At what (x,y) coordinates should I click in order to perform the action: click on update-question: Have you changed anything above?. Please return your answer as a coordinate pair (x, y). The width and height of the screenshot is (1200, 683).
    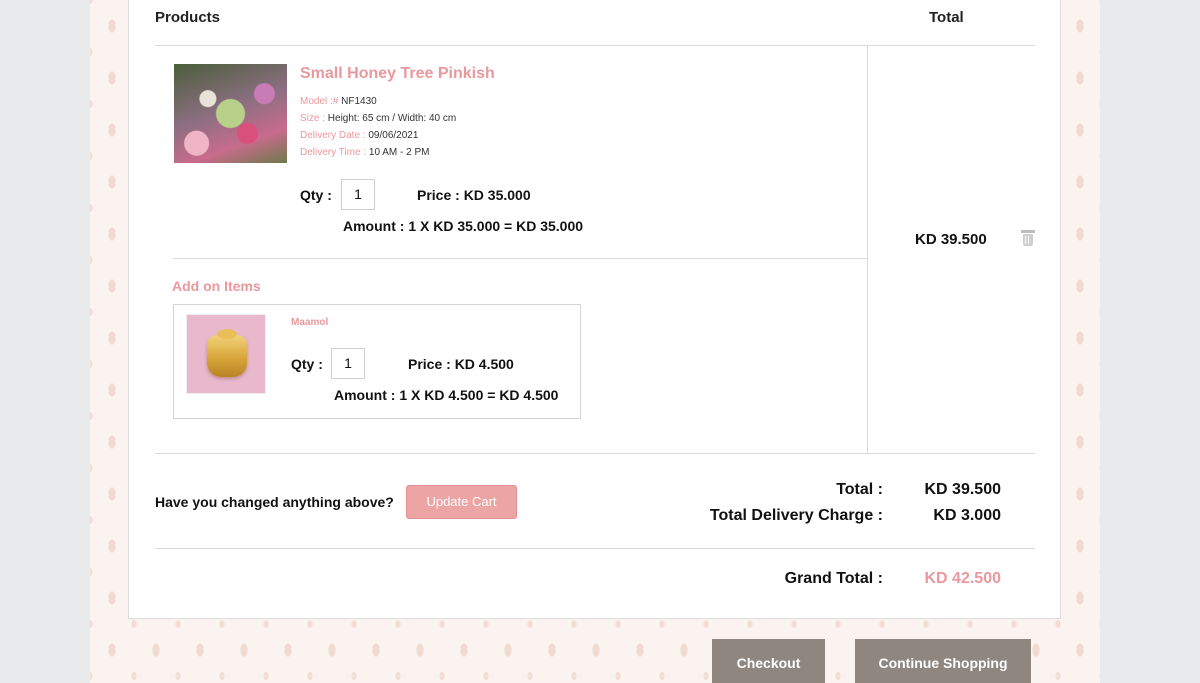
    Looking at the image, I should click on (274, 502).